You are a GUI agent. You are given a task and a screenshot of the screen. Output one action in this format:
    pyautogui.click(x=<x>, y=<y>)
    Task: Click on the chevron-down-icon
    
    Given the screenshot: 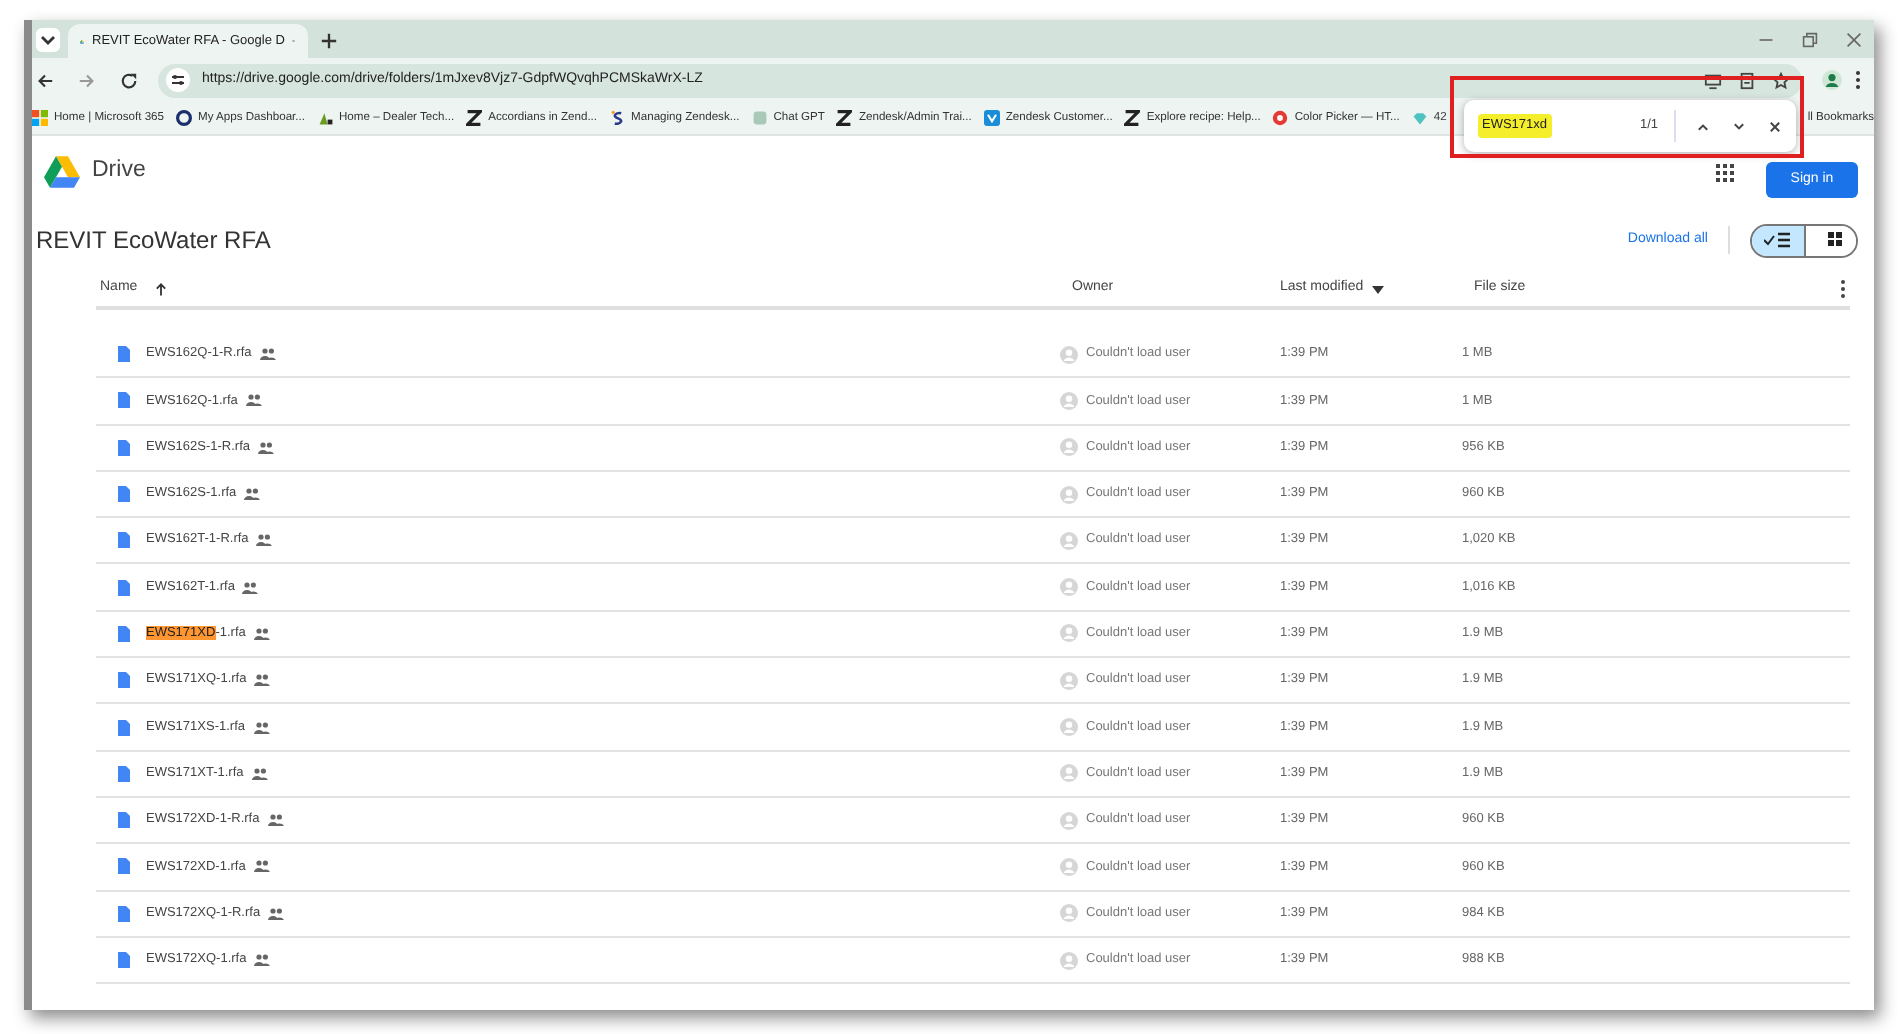 What is the action you would take?
    pyautogui.click(x=1739, y=126)
    